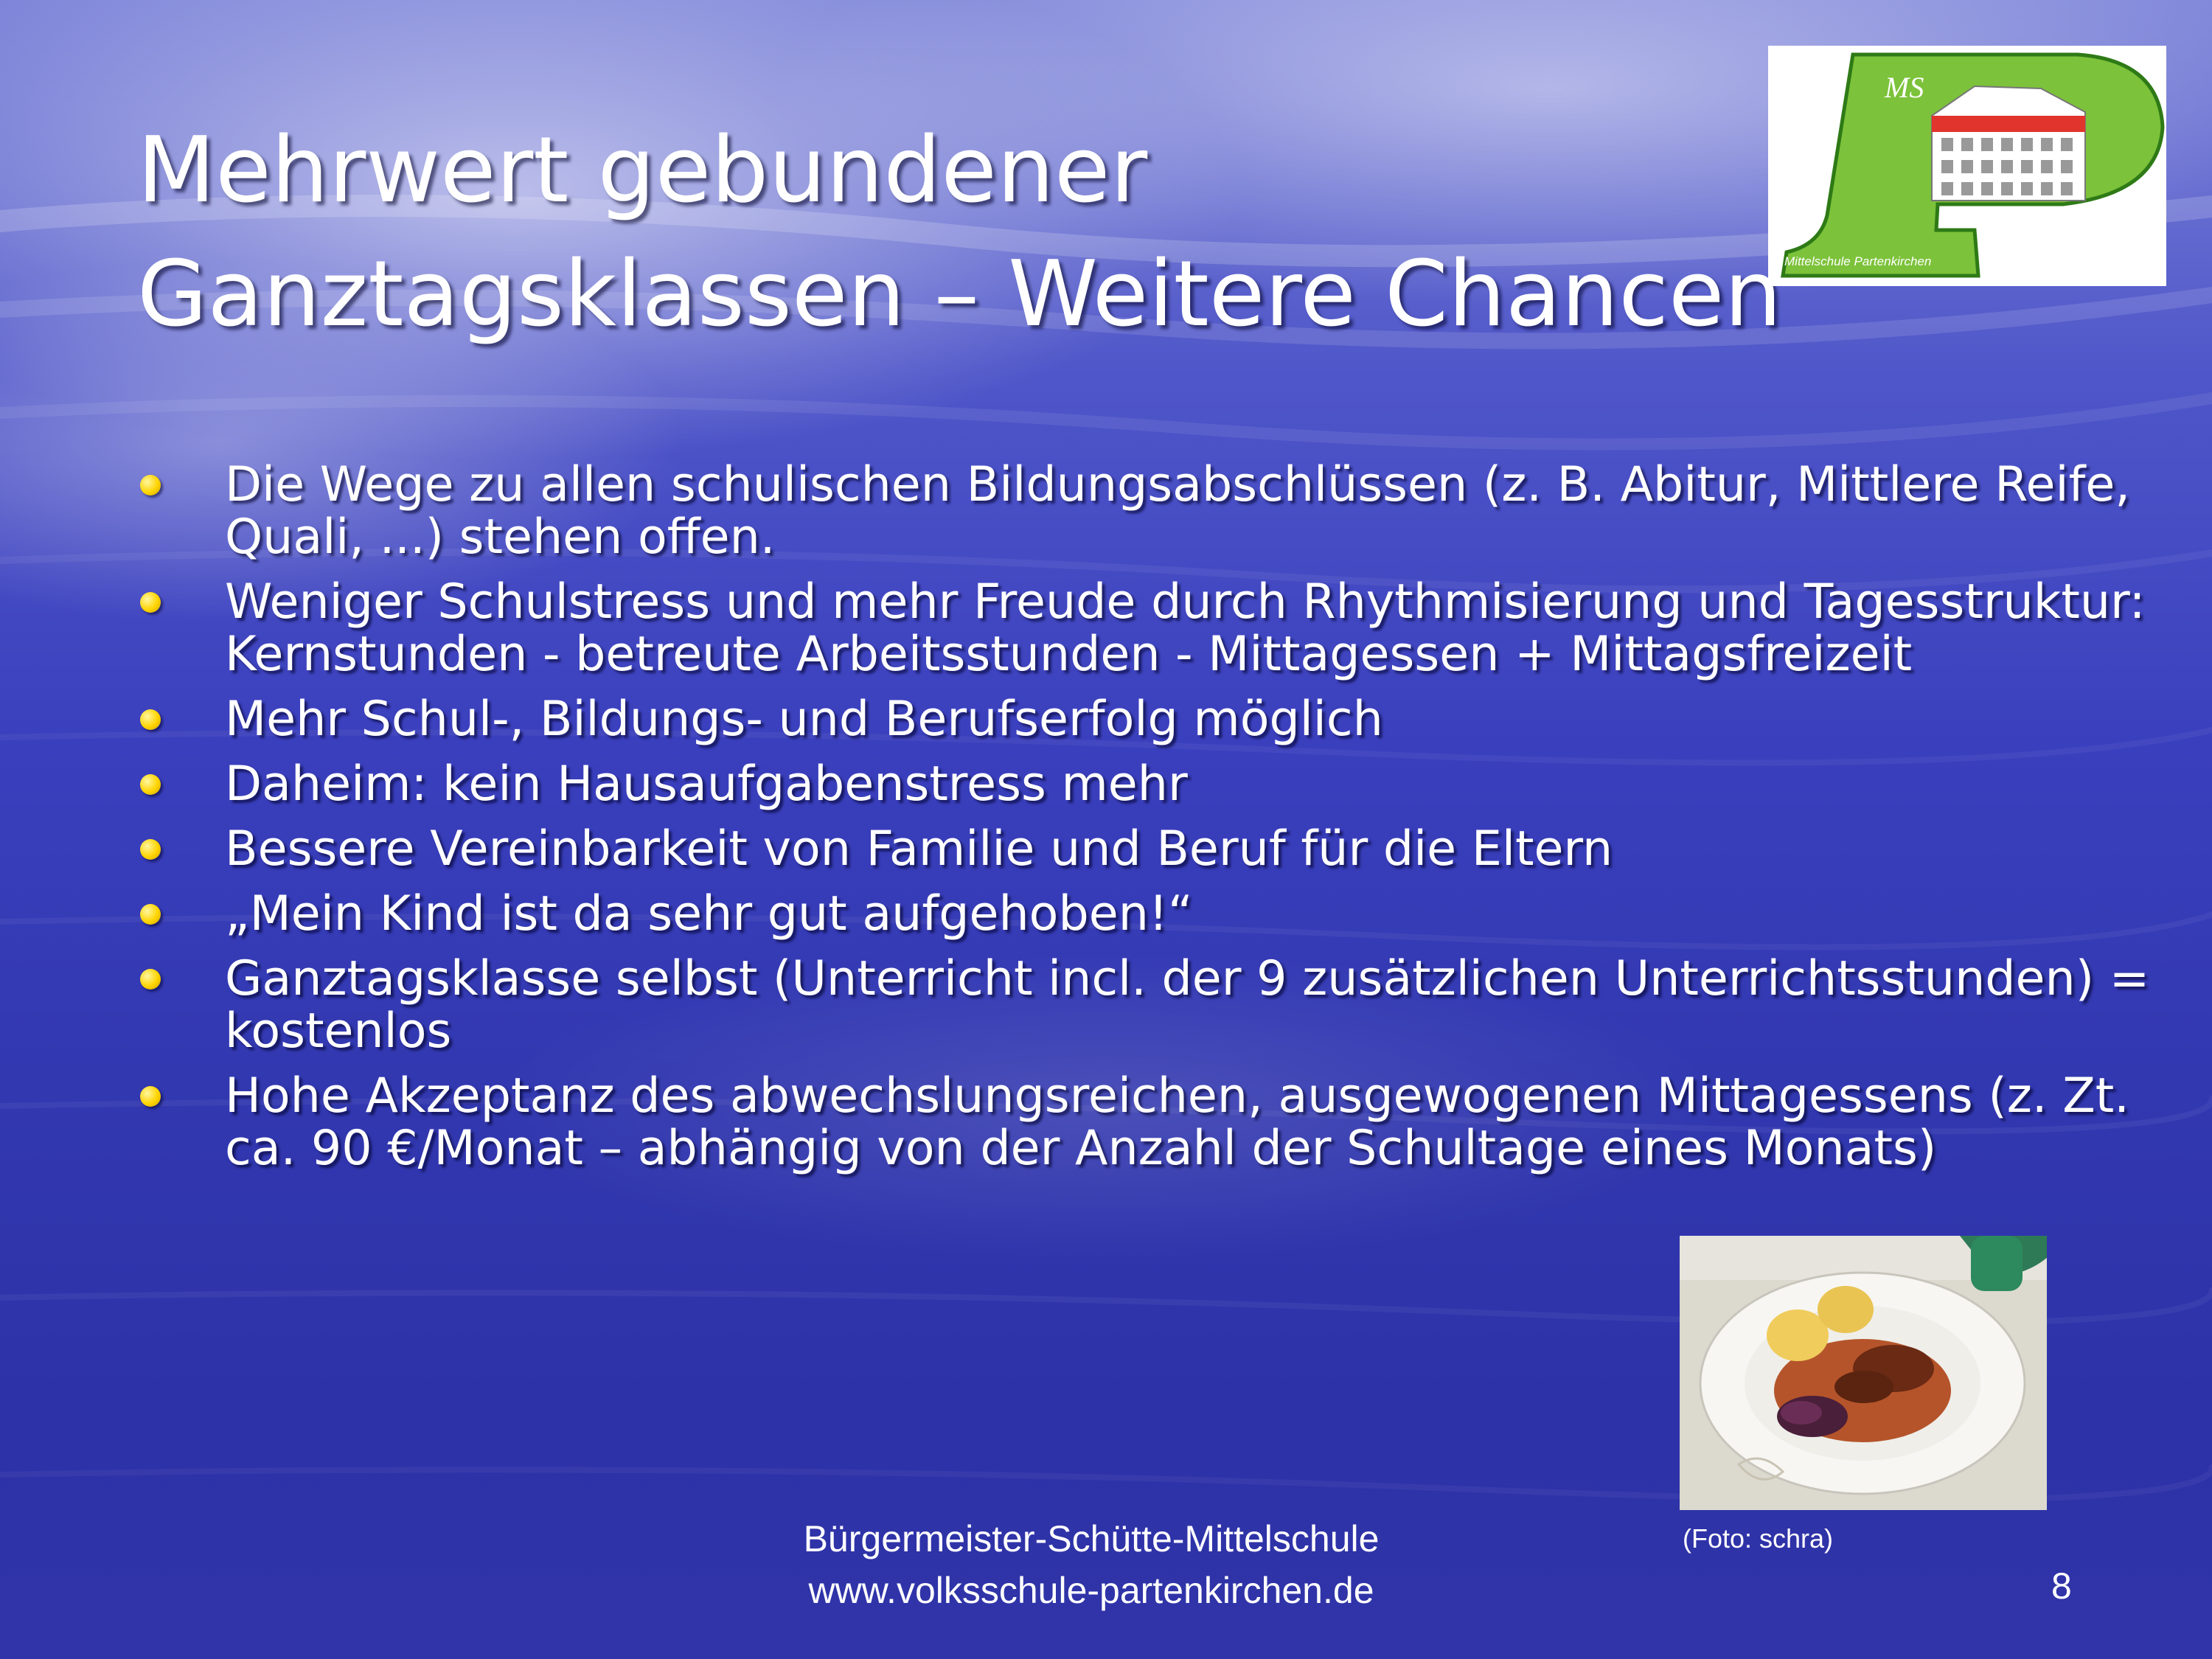 The image size is (2212, 1659). What do you see at coordinates (1904, 87) in the screenshot?
I see `logo-letters: MS` at bounding box center [1904, 87].